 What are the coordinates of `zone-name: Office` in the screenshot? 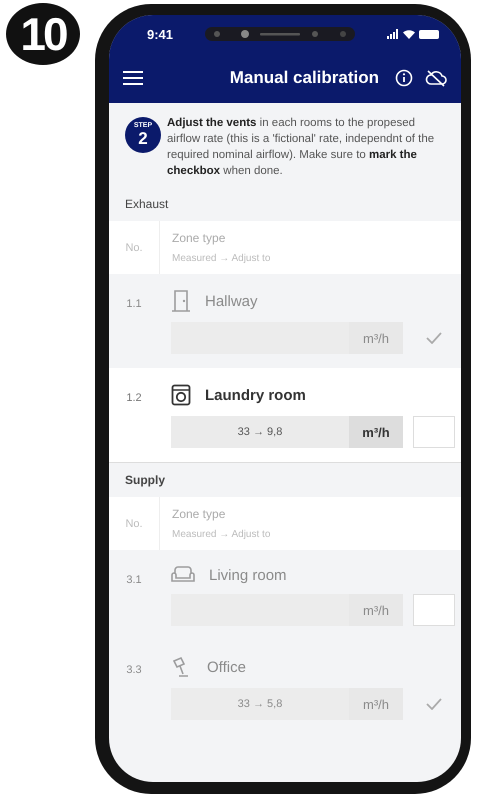 It's located at (226, 667).